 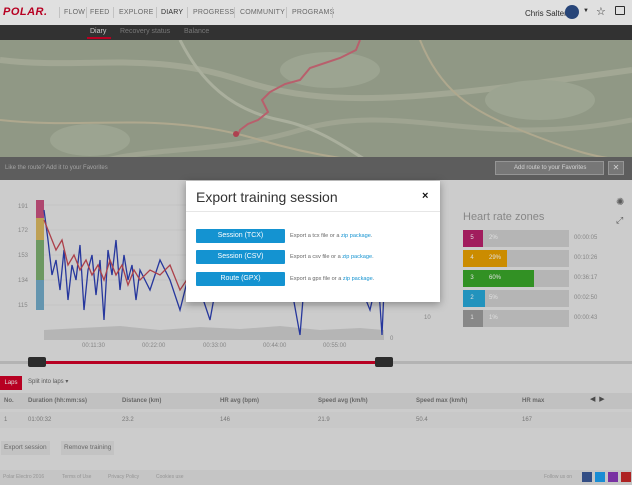 I want to click on export-csv-button: Session (CSV), so click(x=240, y=257).